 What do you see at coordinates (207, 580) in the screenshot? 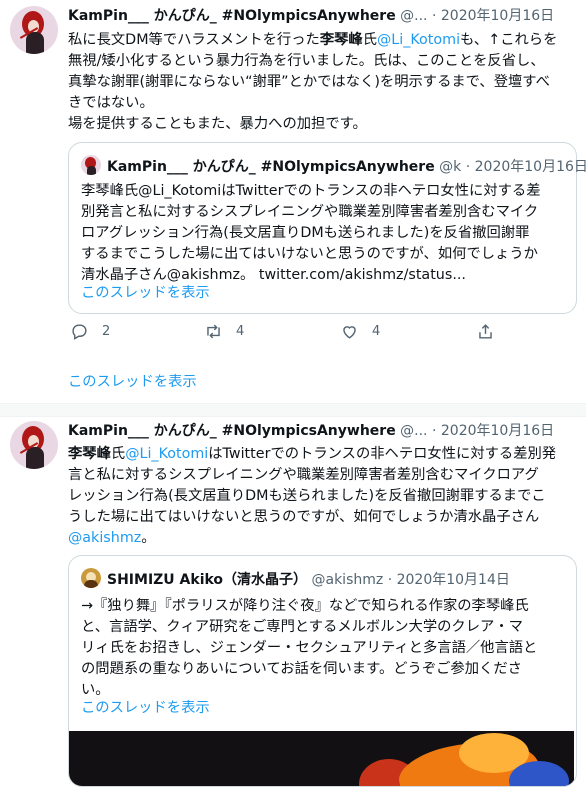
I see `display-name: SHIMIZU Akiko（清水晶子）` at bounding box center [207, 580].